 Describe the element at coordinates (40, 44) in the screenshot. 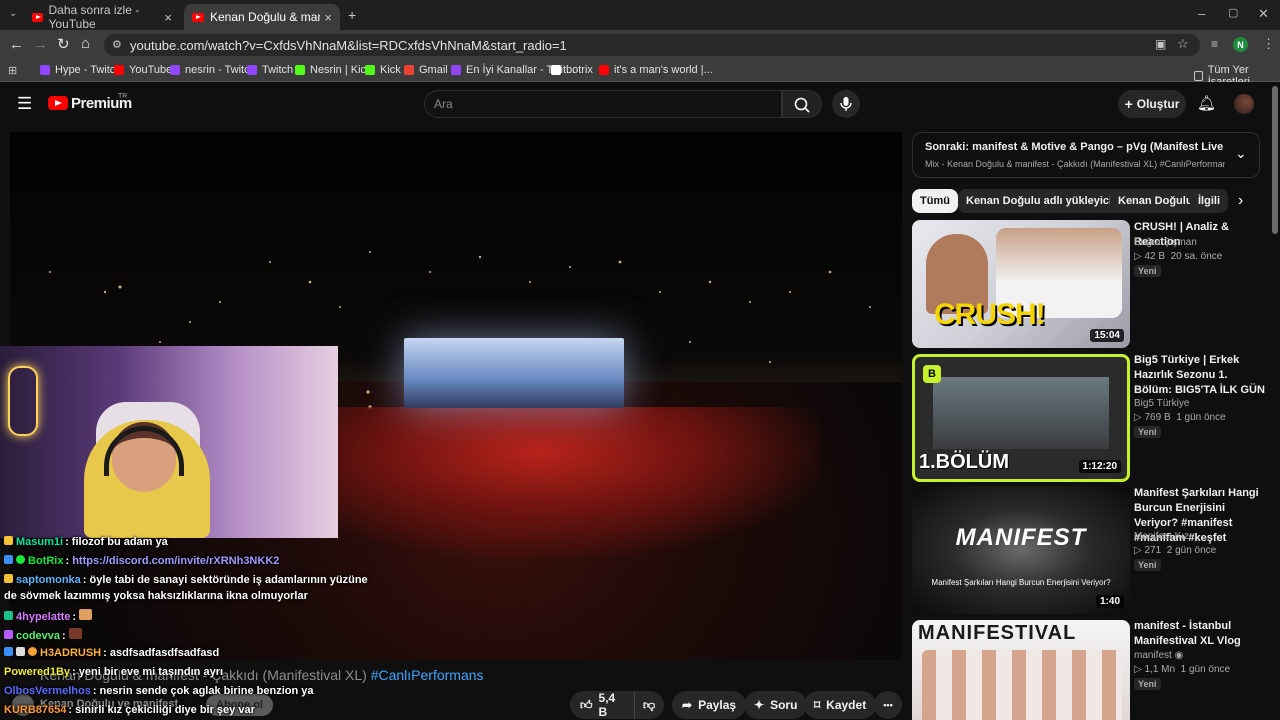

I see `forward-icon: →` at that location.